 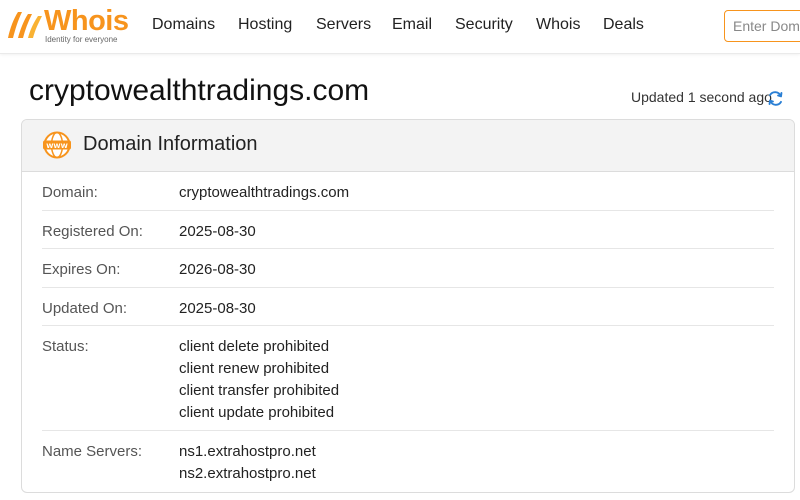 What do you see at coordinates (408, 268) in the screenshot?
I see `info-row-expires: Expires On: 2026-08-30` at bounding box center [408, 268].